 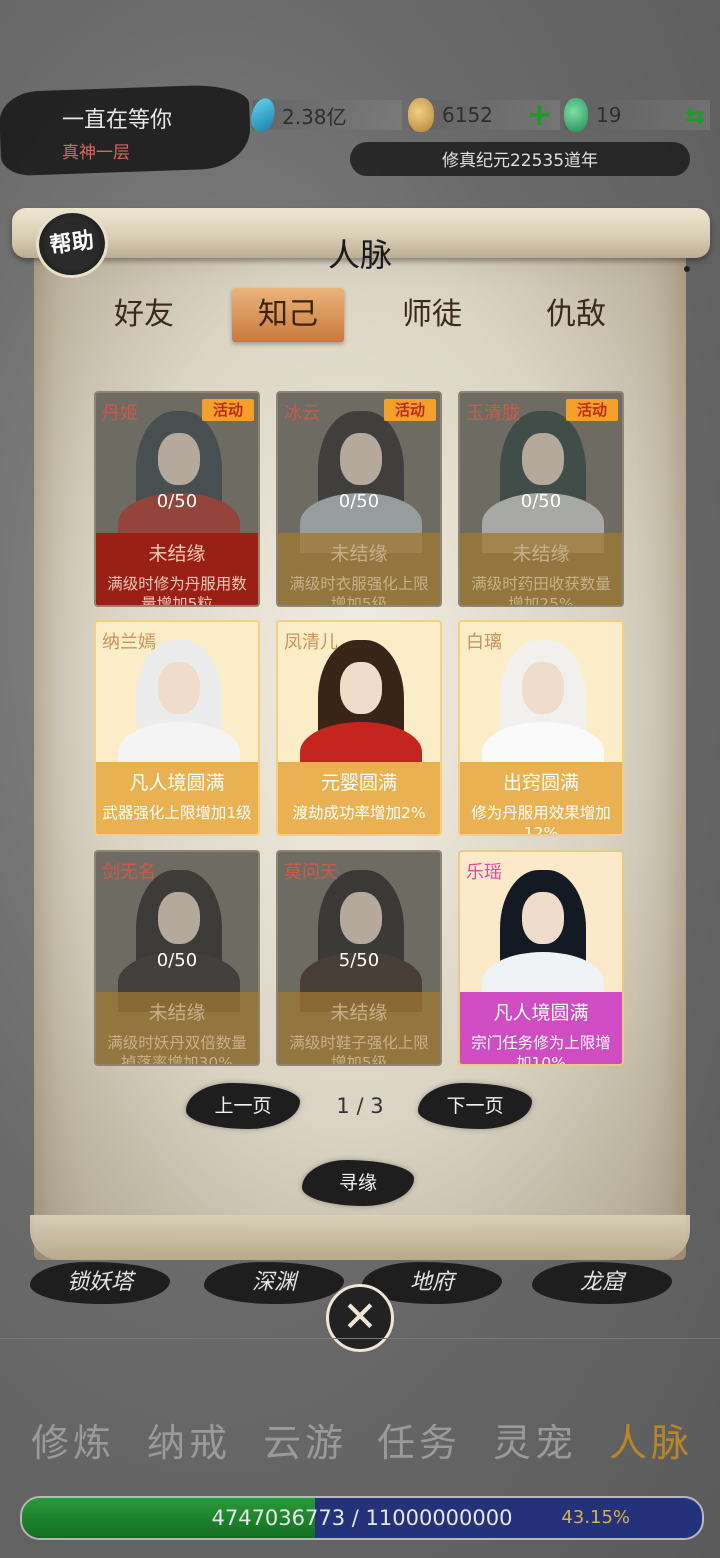 I want to click on confidant-card: 白璃 出窍圆满 修为丹服用效果增加12%, so click(x=541, y=728).